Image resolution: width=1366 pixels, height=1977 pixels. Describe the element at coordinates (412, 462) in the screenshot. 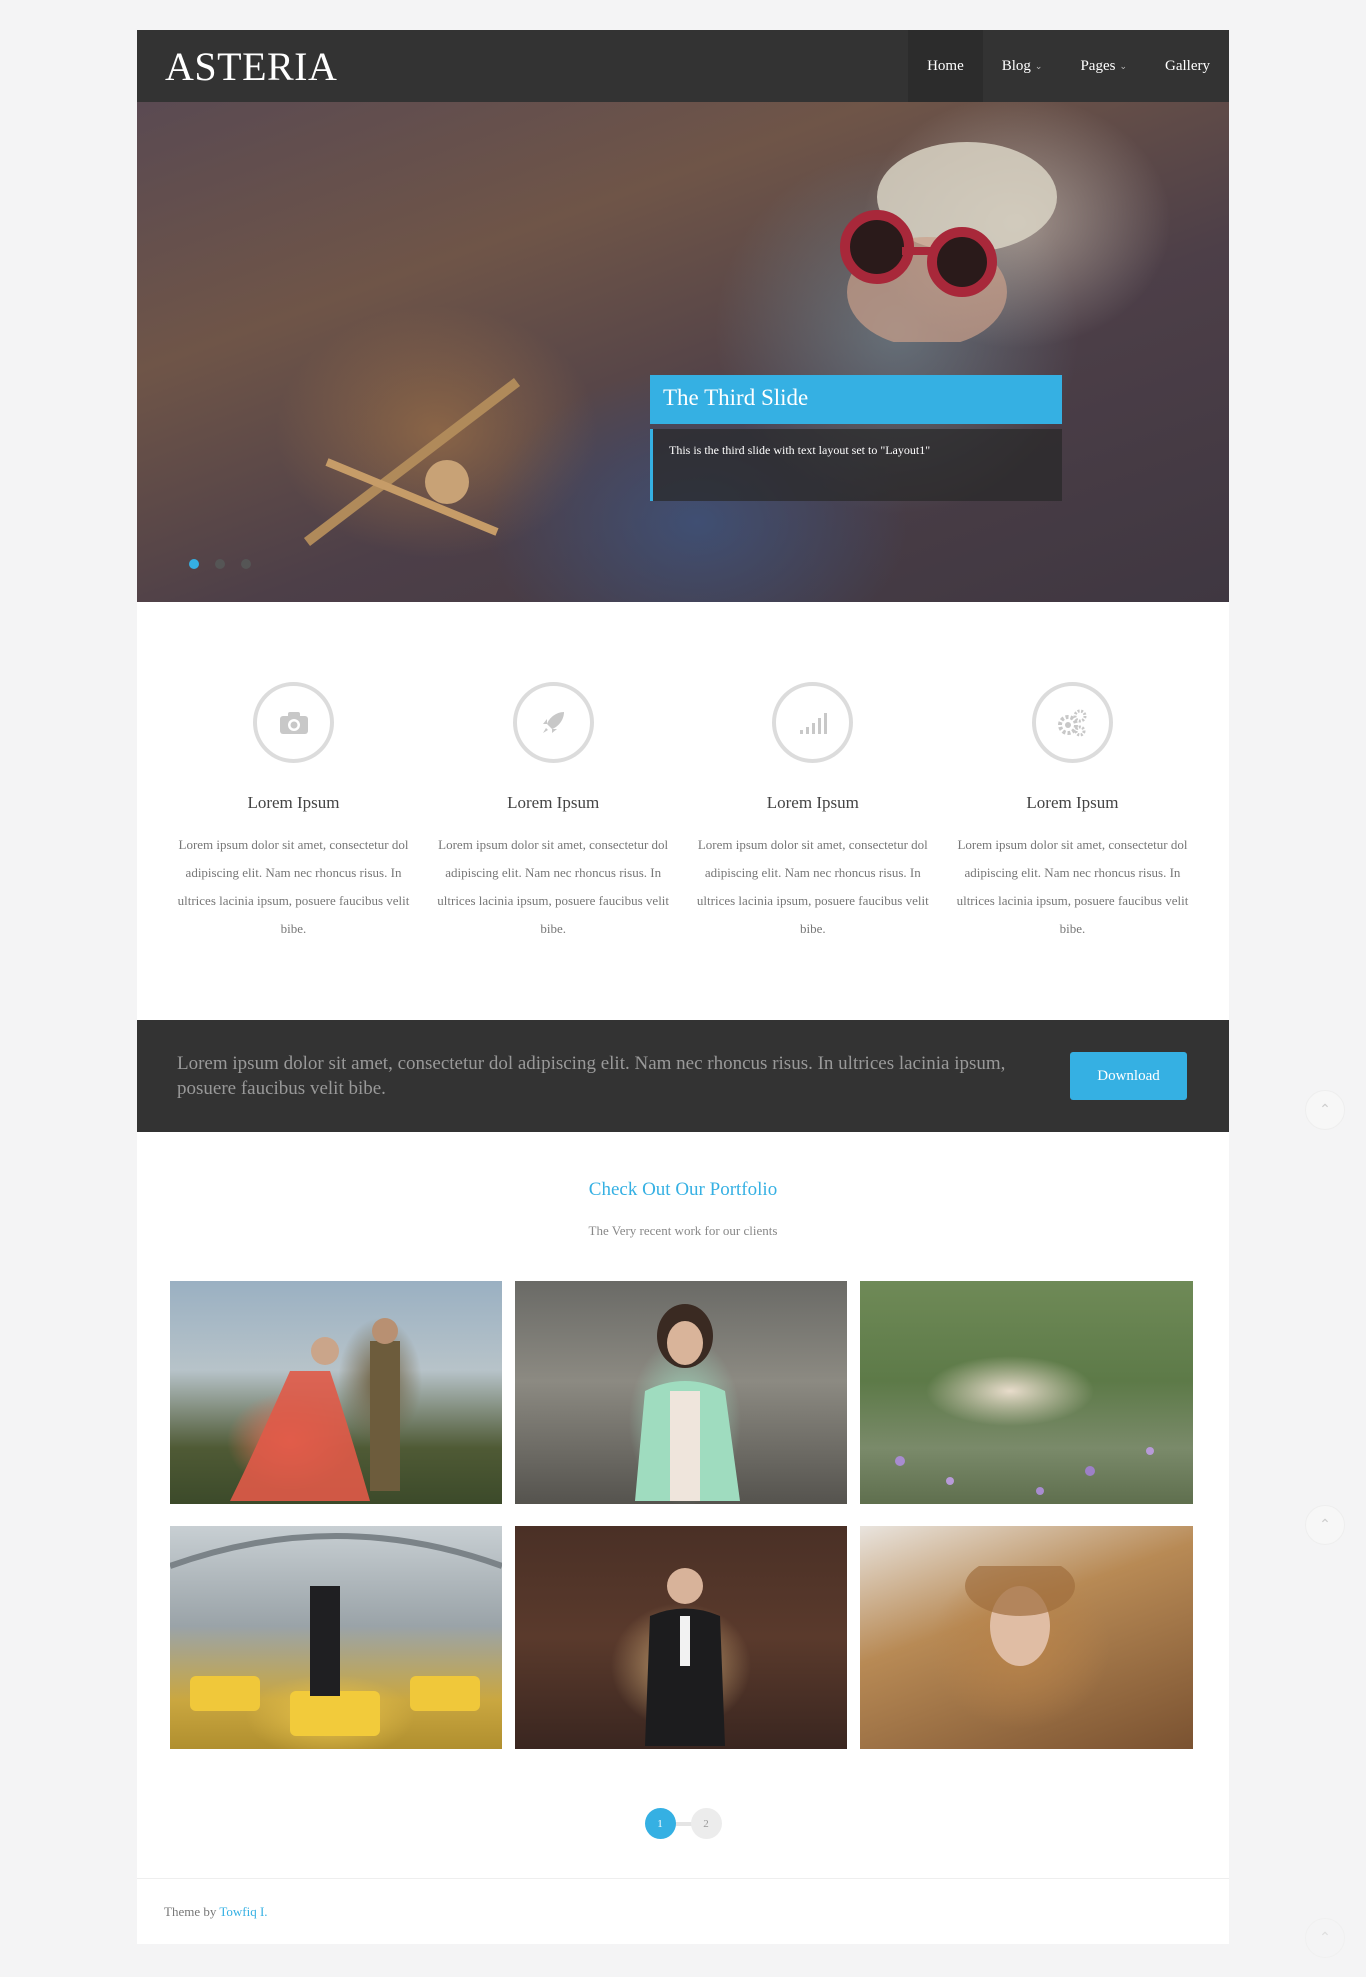

I see `toy-plane-image` at that location.